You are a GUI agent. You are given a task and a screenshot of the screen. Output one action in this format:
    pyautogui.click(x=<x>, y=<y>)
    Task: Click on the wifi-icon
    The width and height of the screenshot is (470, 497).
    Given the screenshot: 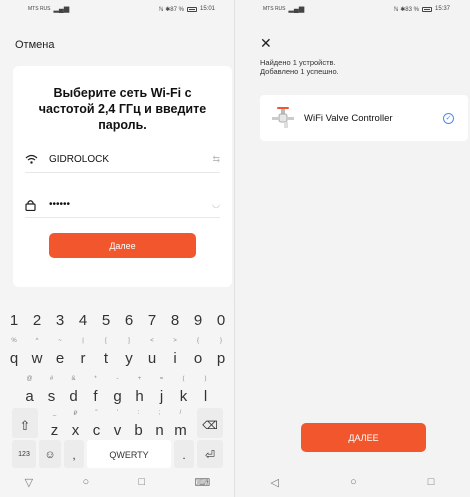 What is the action you would take?
    pyautogui.click(x=34, y=159)
    